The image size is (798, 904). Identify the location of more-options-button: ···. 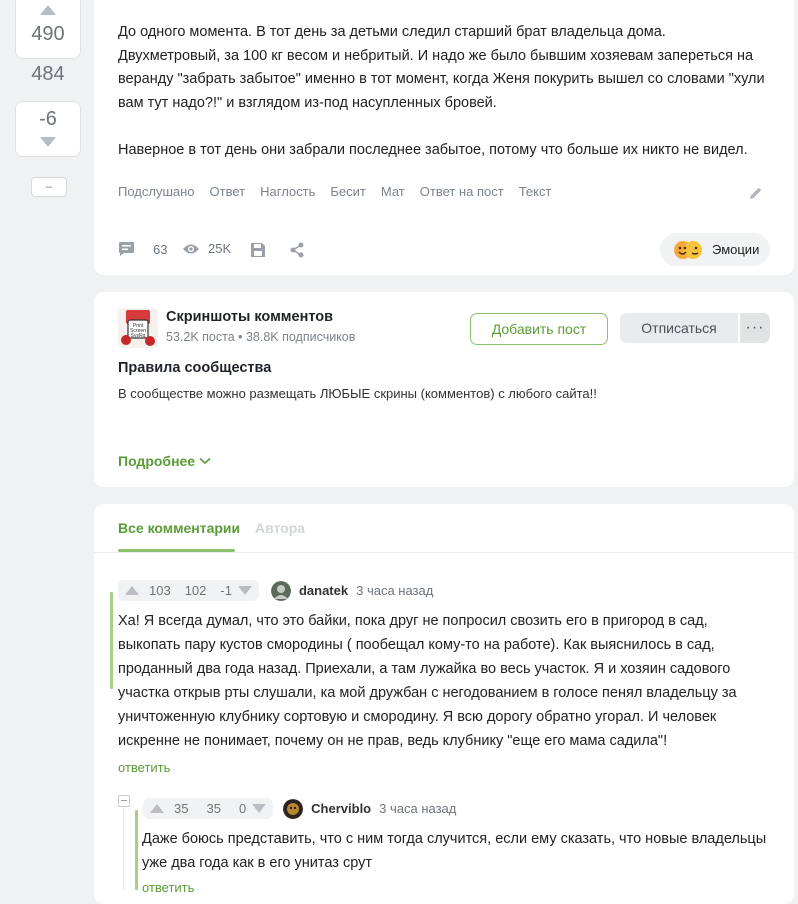
(755, 328).